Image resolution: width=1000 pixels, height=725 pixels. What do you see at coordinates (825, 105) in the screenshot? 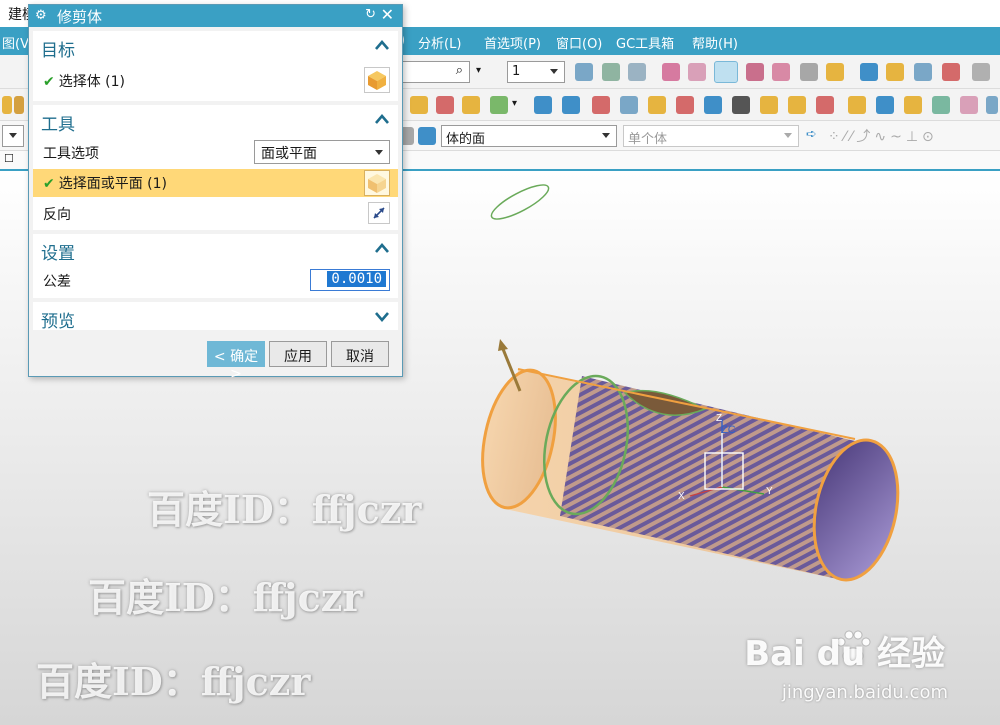
I see `blend-icon` at bounding box center [825, 105].